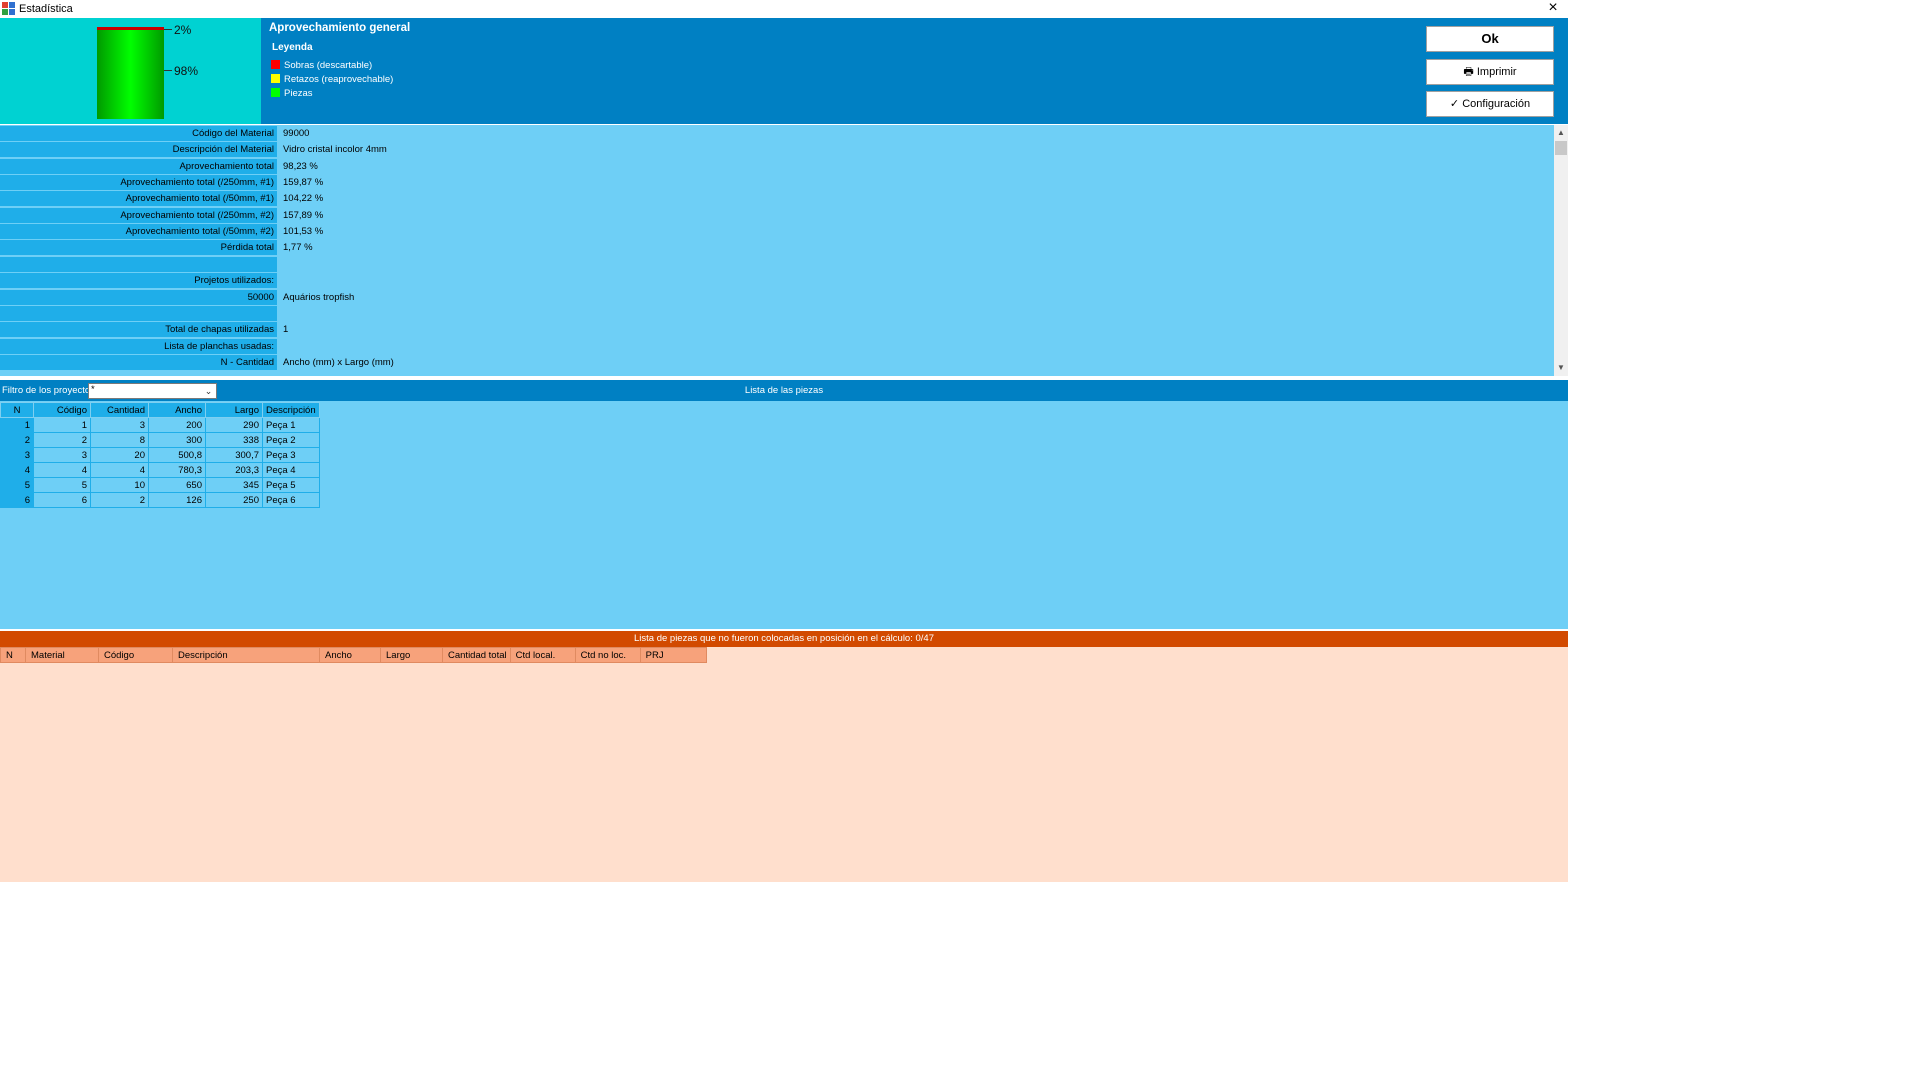  I want to click on table-row: 3 3 20 500,8 300,7 Peça 3, so click(160, 455).